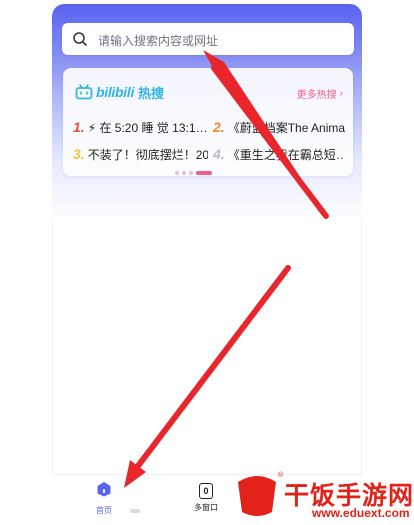 The image size is (414, 525). What do you see at coordinates (257, 496) in the screenshot?
I see `watermark-logo-icon` at bounding box center [257, 496].